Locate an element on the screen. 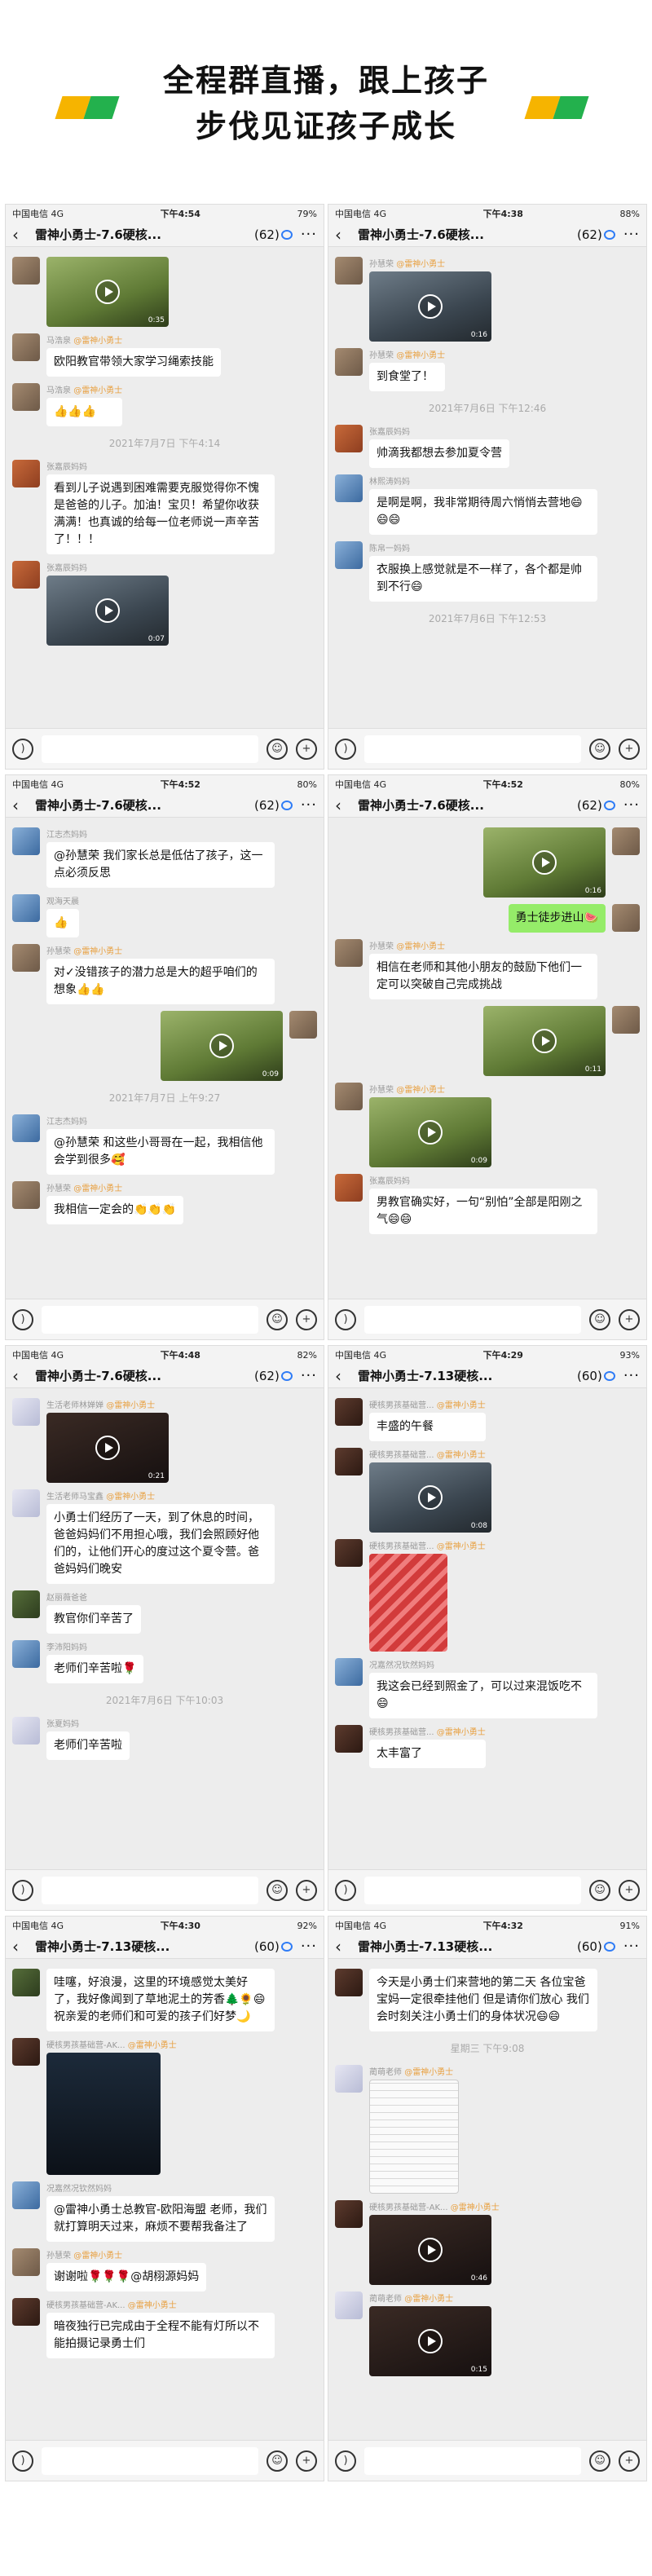 The height and width of the screenshot is (2576, 652). message-bubble: 老师们辛苦啦🌹 is located at coordinates (95, 1669).